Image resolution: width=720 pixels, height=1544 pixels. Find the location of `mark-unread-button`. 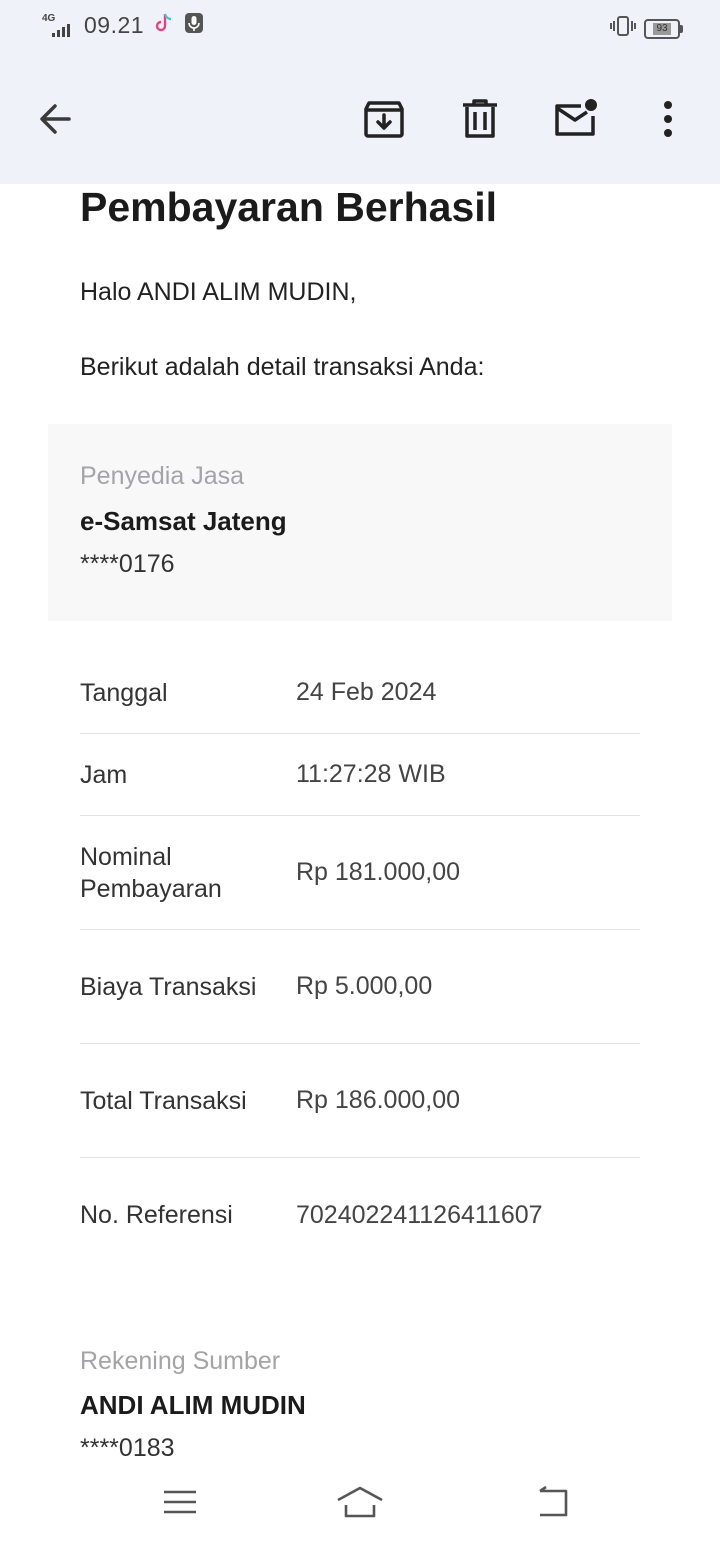

mark-unread-button is located at coordinates (576, 119).